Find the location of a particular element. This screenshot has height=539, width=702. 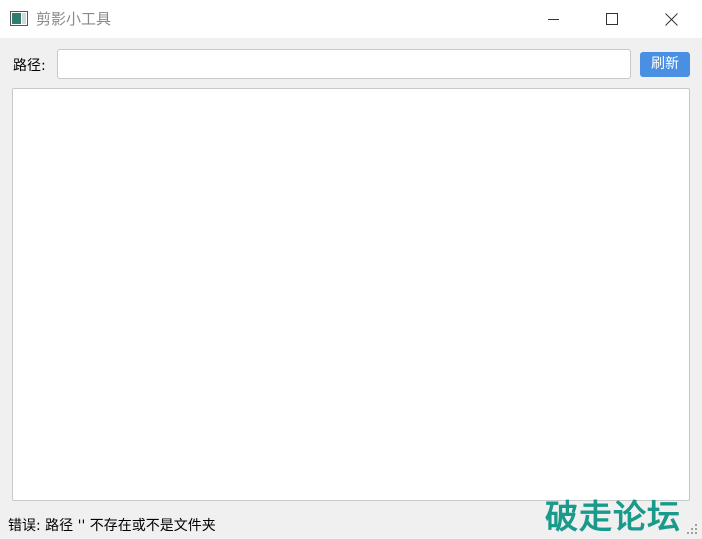

maximize-icon is located at coordinates (612, 19).